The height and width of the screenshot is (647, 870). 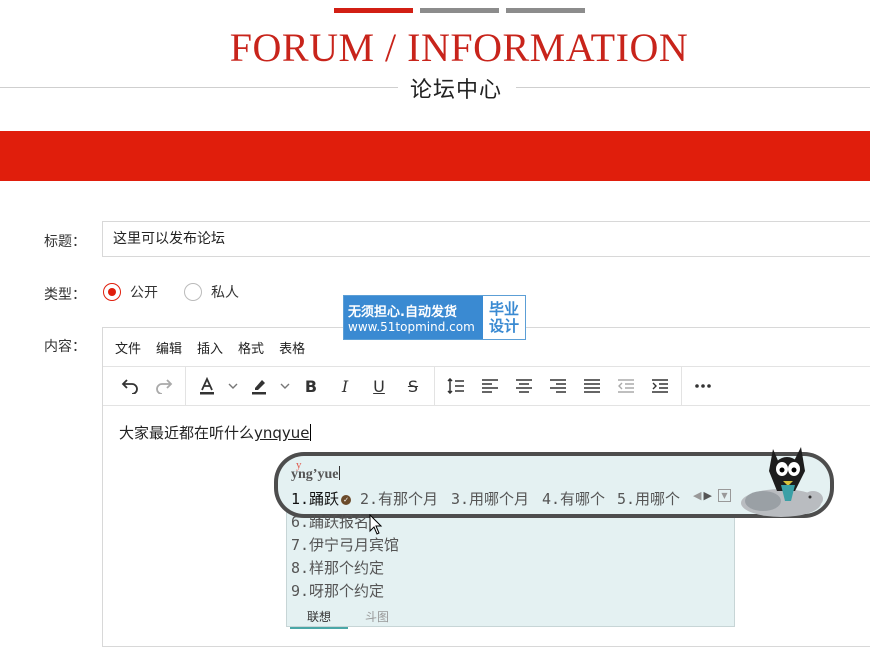 I want to click on ime-correction-mark: y, so click(x=299, y=465).